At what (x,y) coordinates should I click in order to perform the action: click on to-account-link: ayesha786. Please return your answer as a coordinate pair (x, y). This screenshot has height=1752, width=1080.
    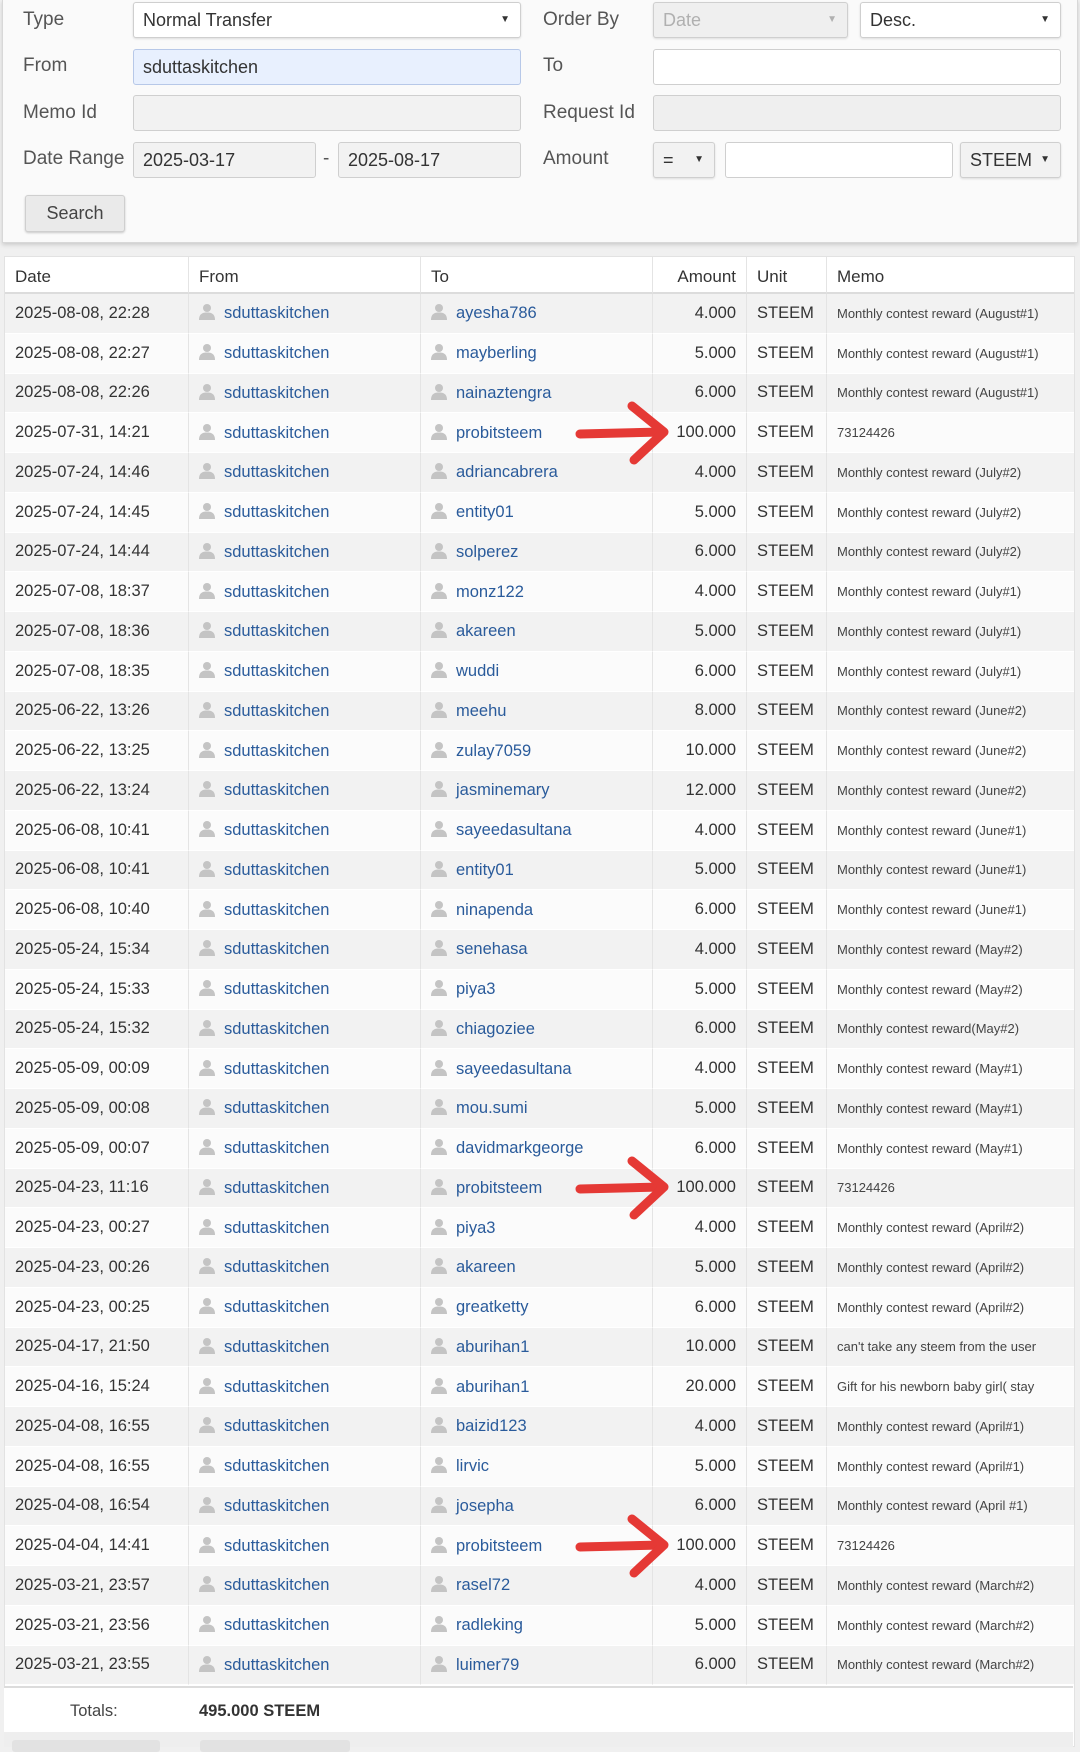
    Looking at the image, I should click on (496, 313).